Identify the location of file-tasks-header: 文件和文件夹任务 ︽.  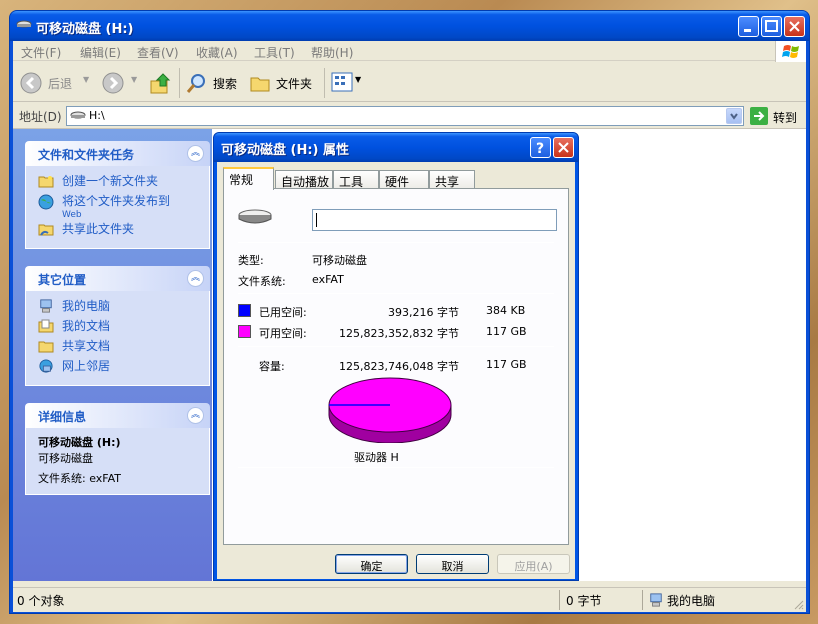
(117, 153).